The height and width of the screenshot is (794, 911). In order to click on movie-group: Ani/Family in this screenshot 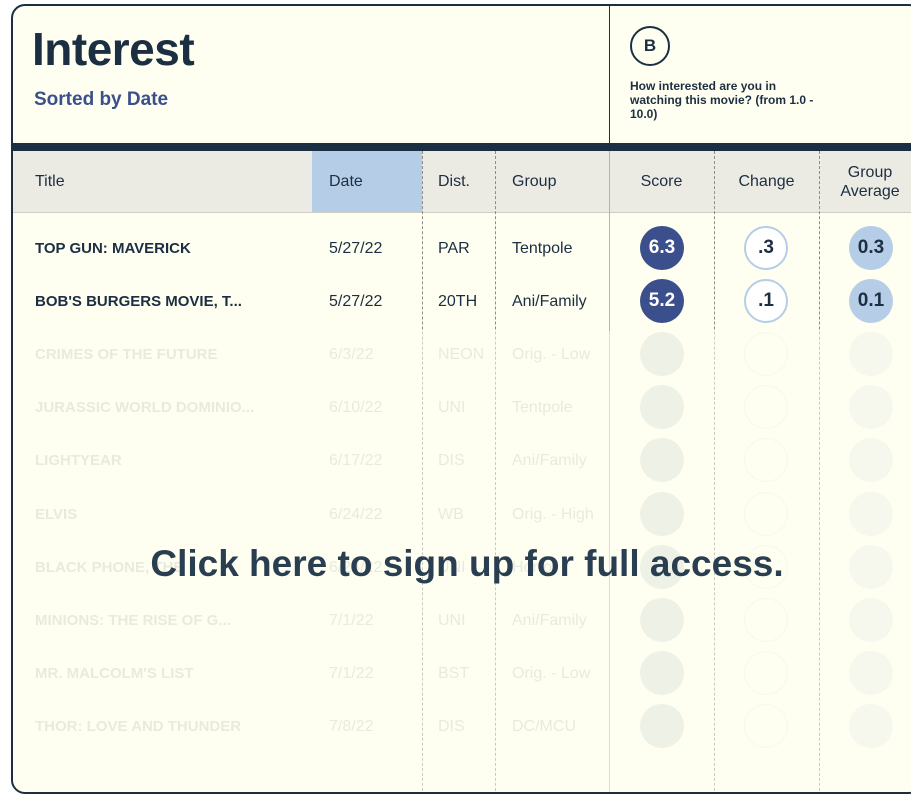, I will do `click(549, 301)`.